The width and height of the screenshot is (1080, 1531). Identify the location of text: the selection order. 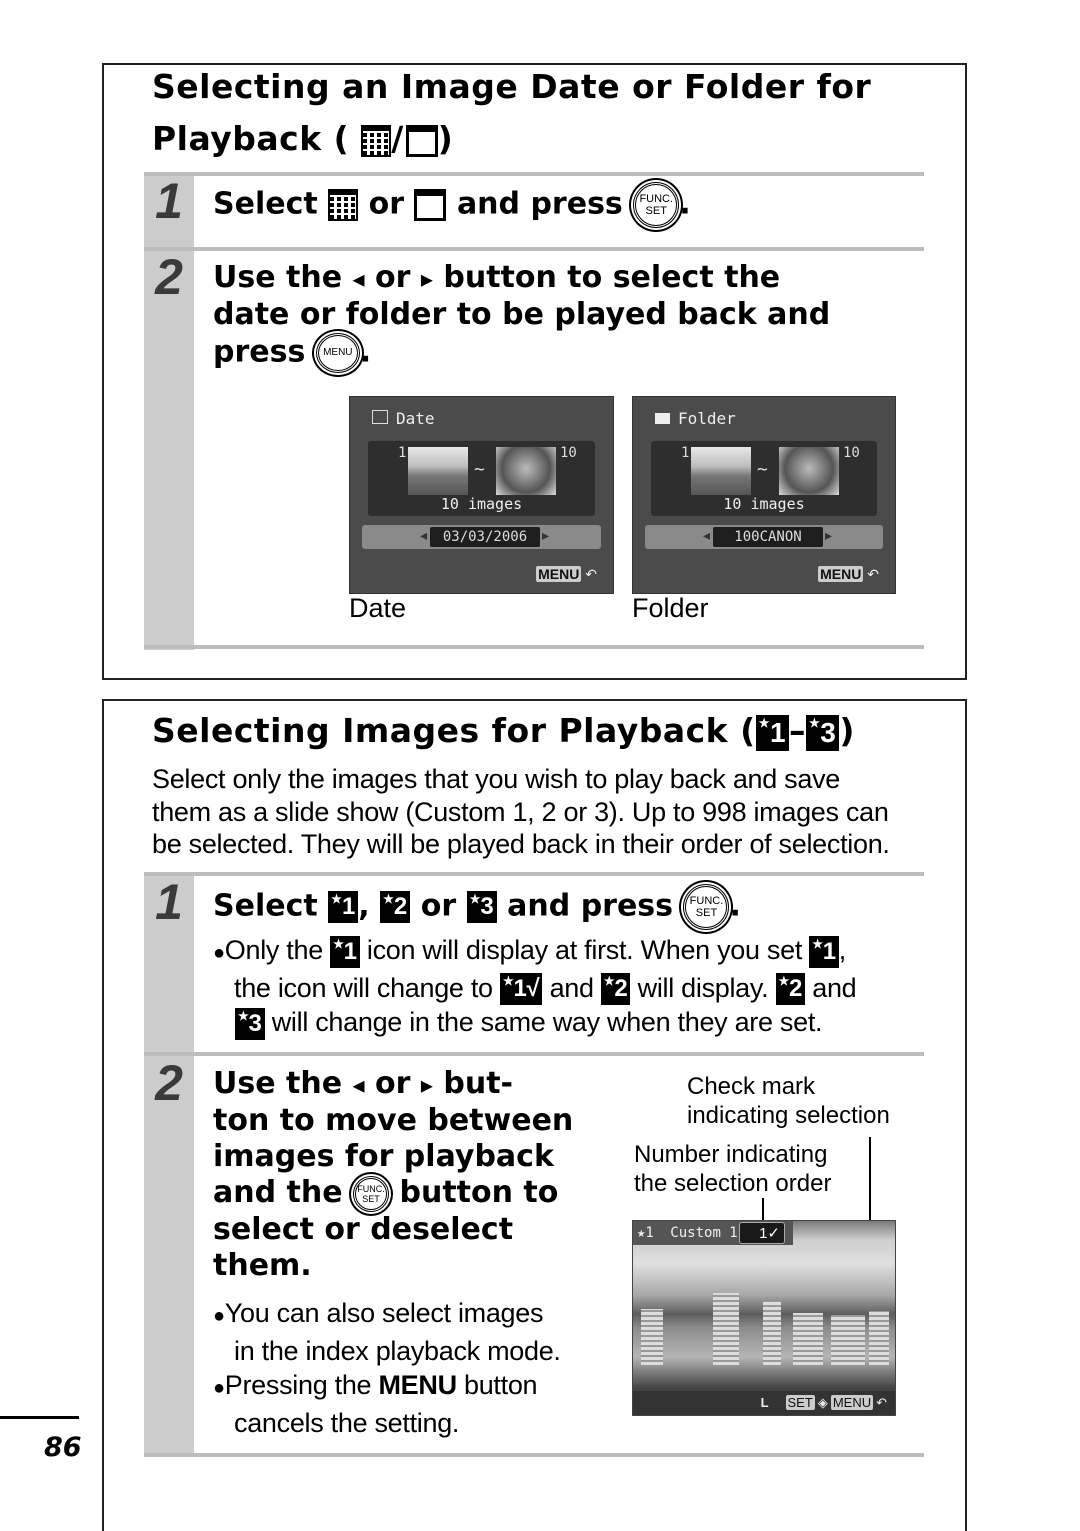
(733, 1183).